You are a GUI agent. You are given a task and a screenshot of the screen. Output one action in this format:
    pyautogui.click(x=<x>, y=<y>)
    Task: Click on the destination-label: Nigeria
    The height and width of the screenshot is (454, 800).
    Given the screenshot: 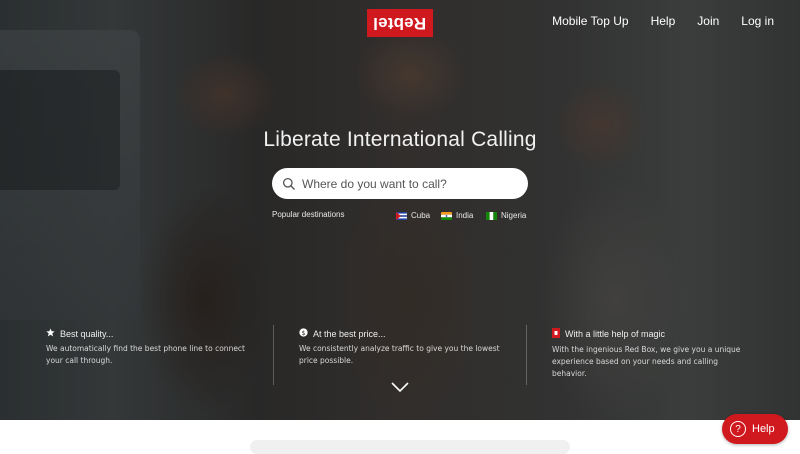 What is the action you would take?
    pyautogui.click(x=514, y=215)
    